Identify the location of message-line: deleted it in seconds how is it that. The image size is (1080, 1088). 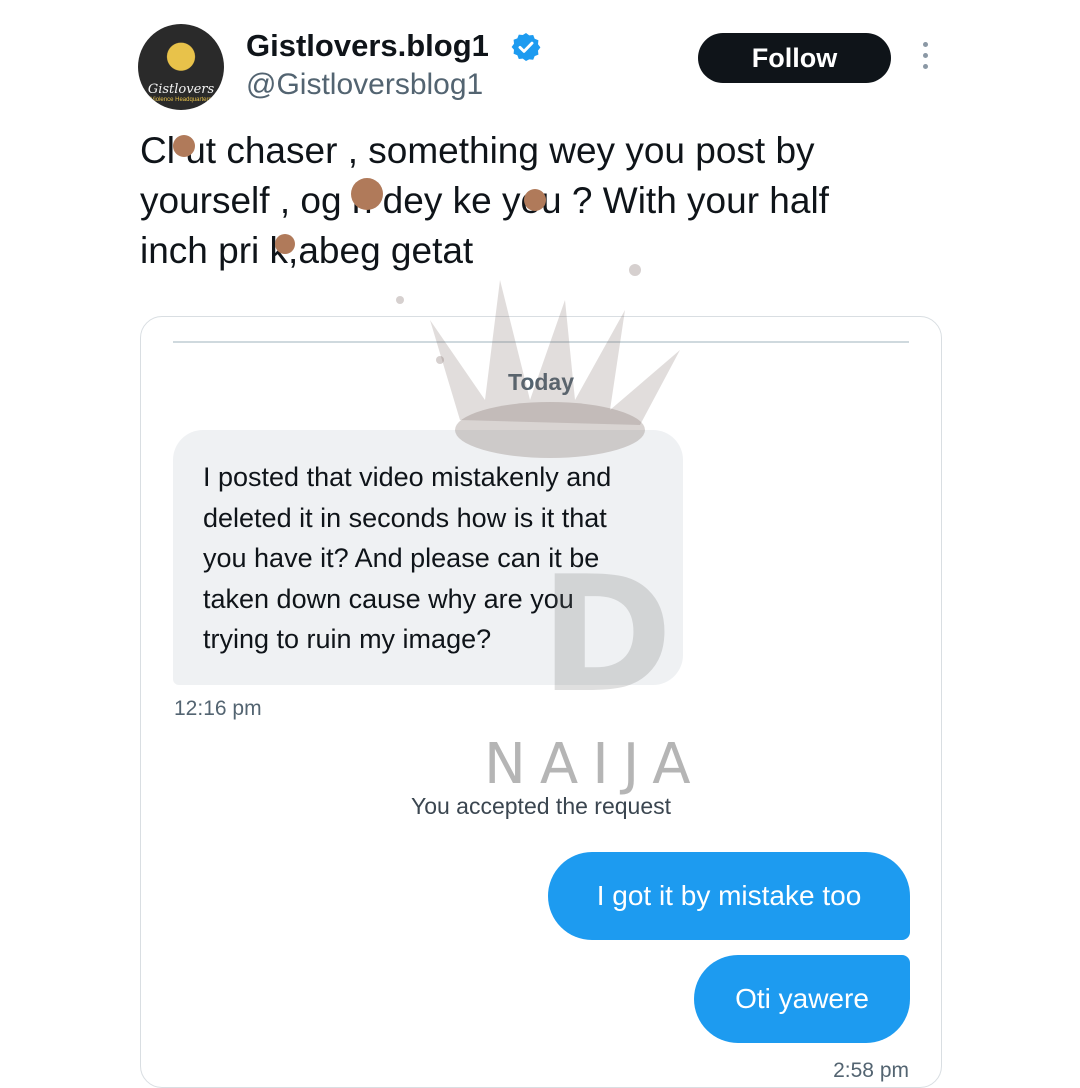
(405, 517).